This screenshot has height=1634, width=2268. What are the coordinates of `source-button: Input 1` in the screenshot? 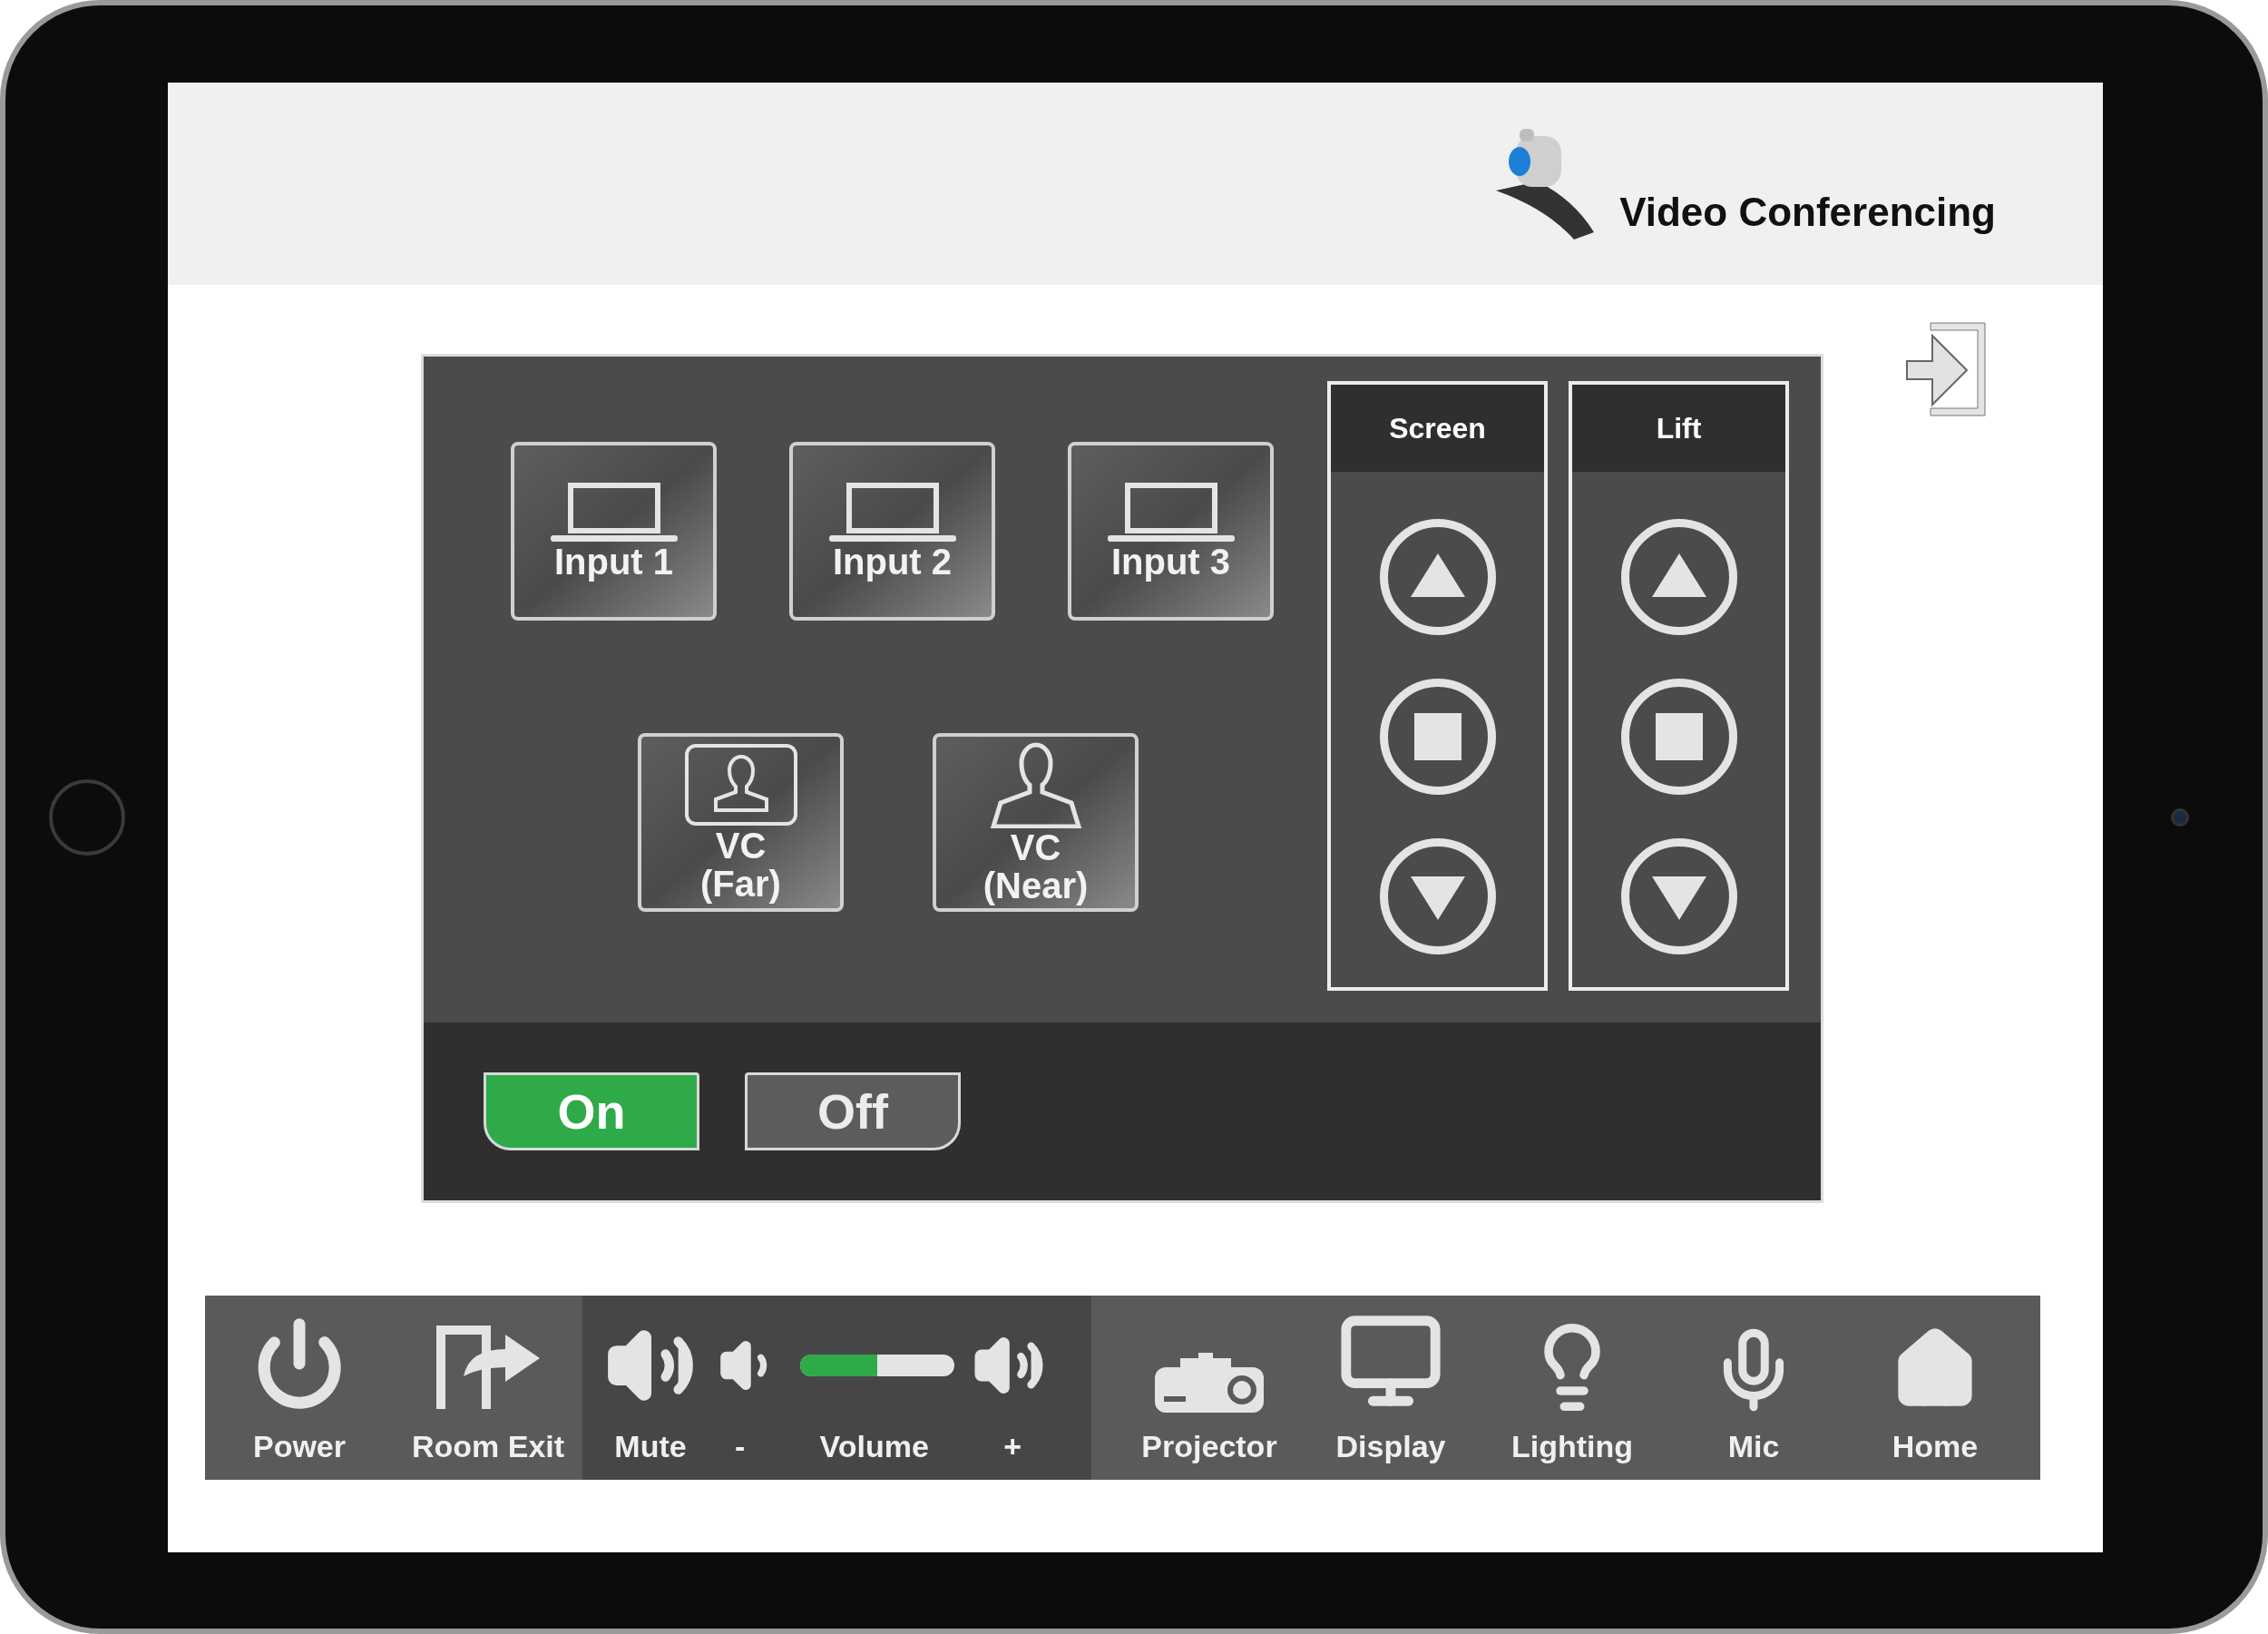 It's located at (614, 531).